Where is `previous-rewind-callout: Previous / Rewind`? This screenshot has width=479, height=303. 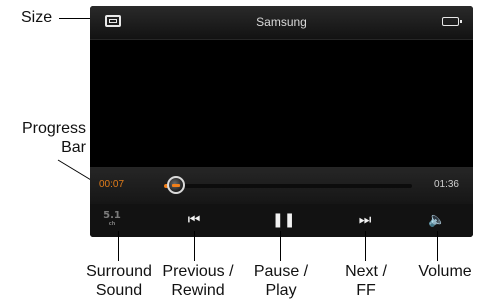 previous-rewind-callout: Previous / Rewind is located at coordinates (198, 281).